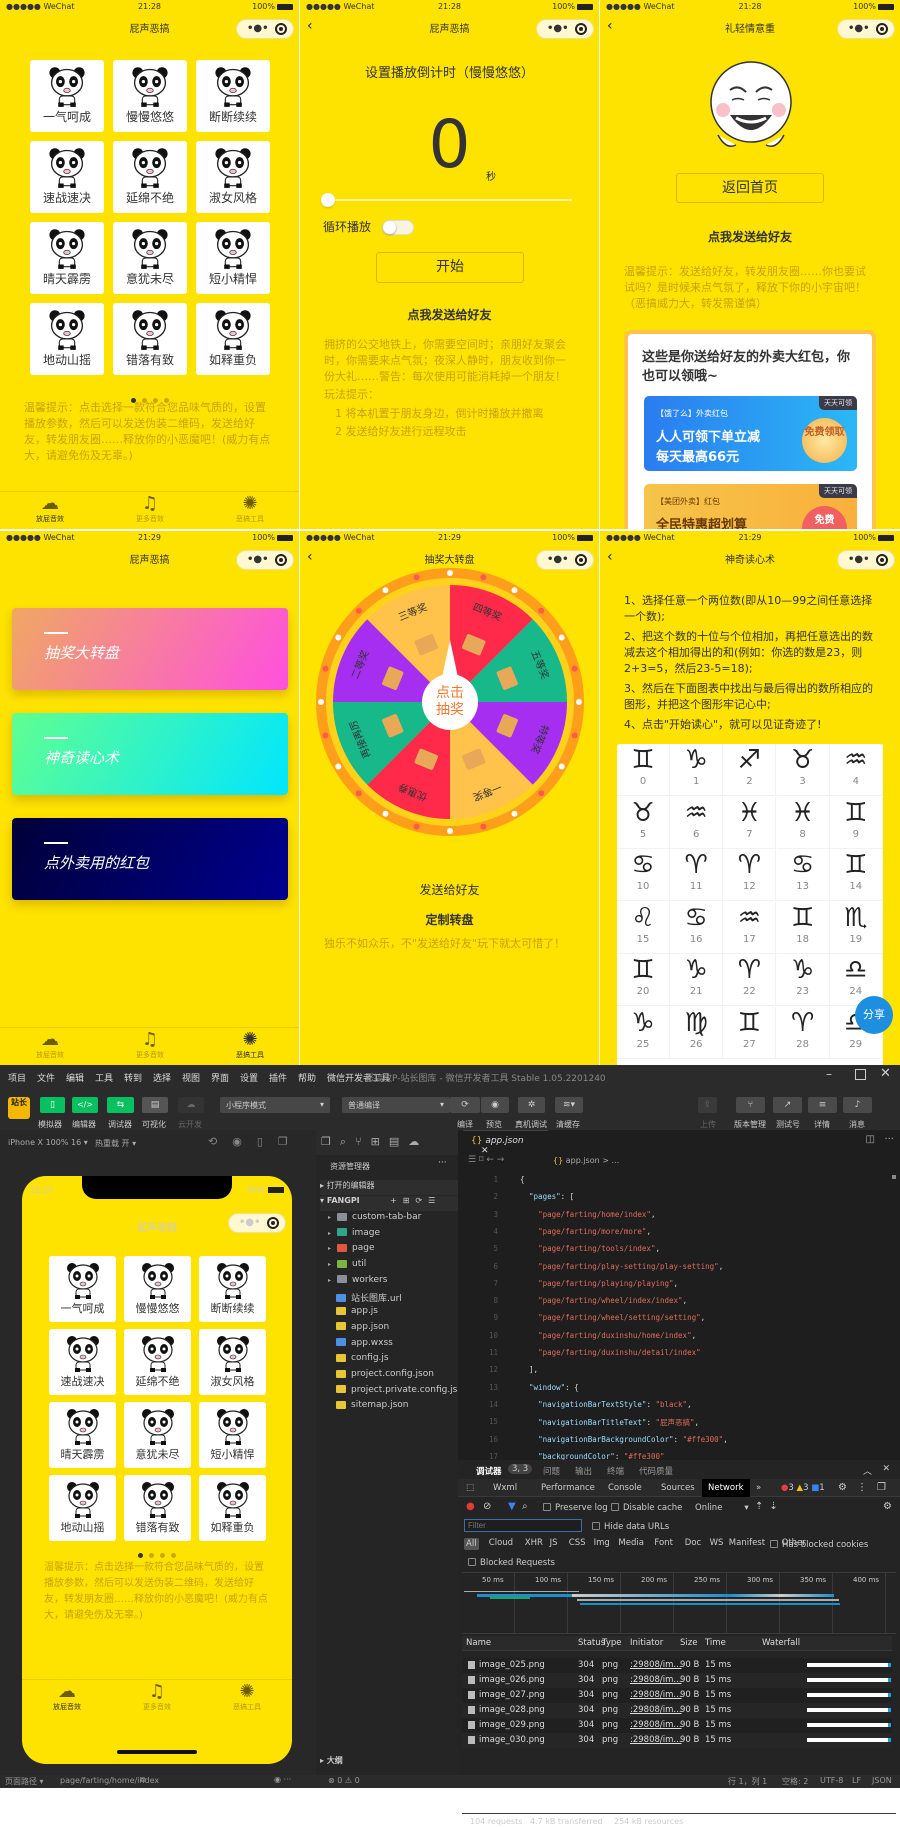 The width and height of the screenshot is (900, 1827). Describe the element at coordinates (249, 1045) in the screenshot. I see `tab-prank-tools: ✺ 恶搞工具` at that location.